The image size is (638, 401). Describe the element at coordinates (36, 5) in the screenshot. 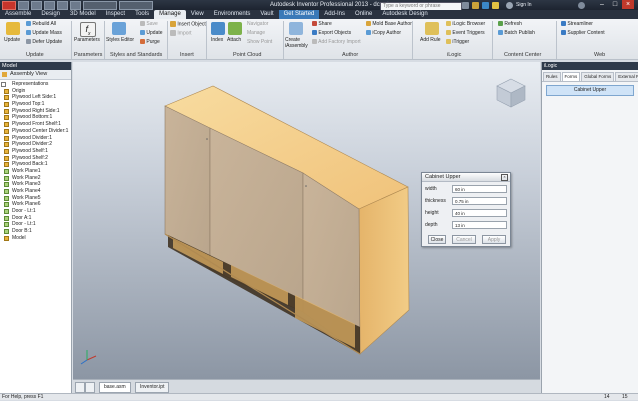

I see `open-icon` at that location.